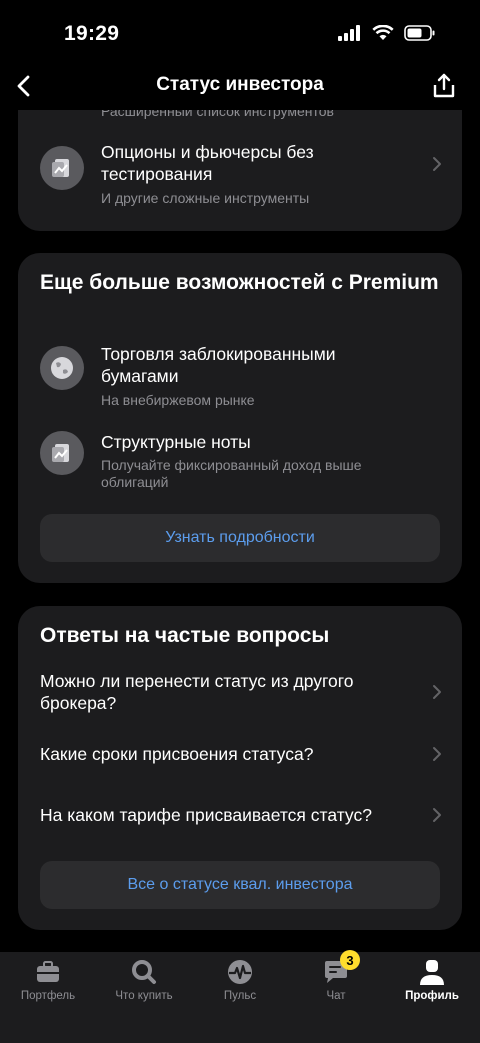  I want to click on faq-item: На каком тарифе присваивается статус?, so click(241, 815).